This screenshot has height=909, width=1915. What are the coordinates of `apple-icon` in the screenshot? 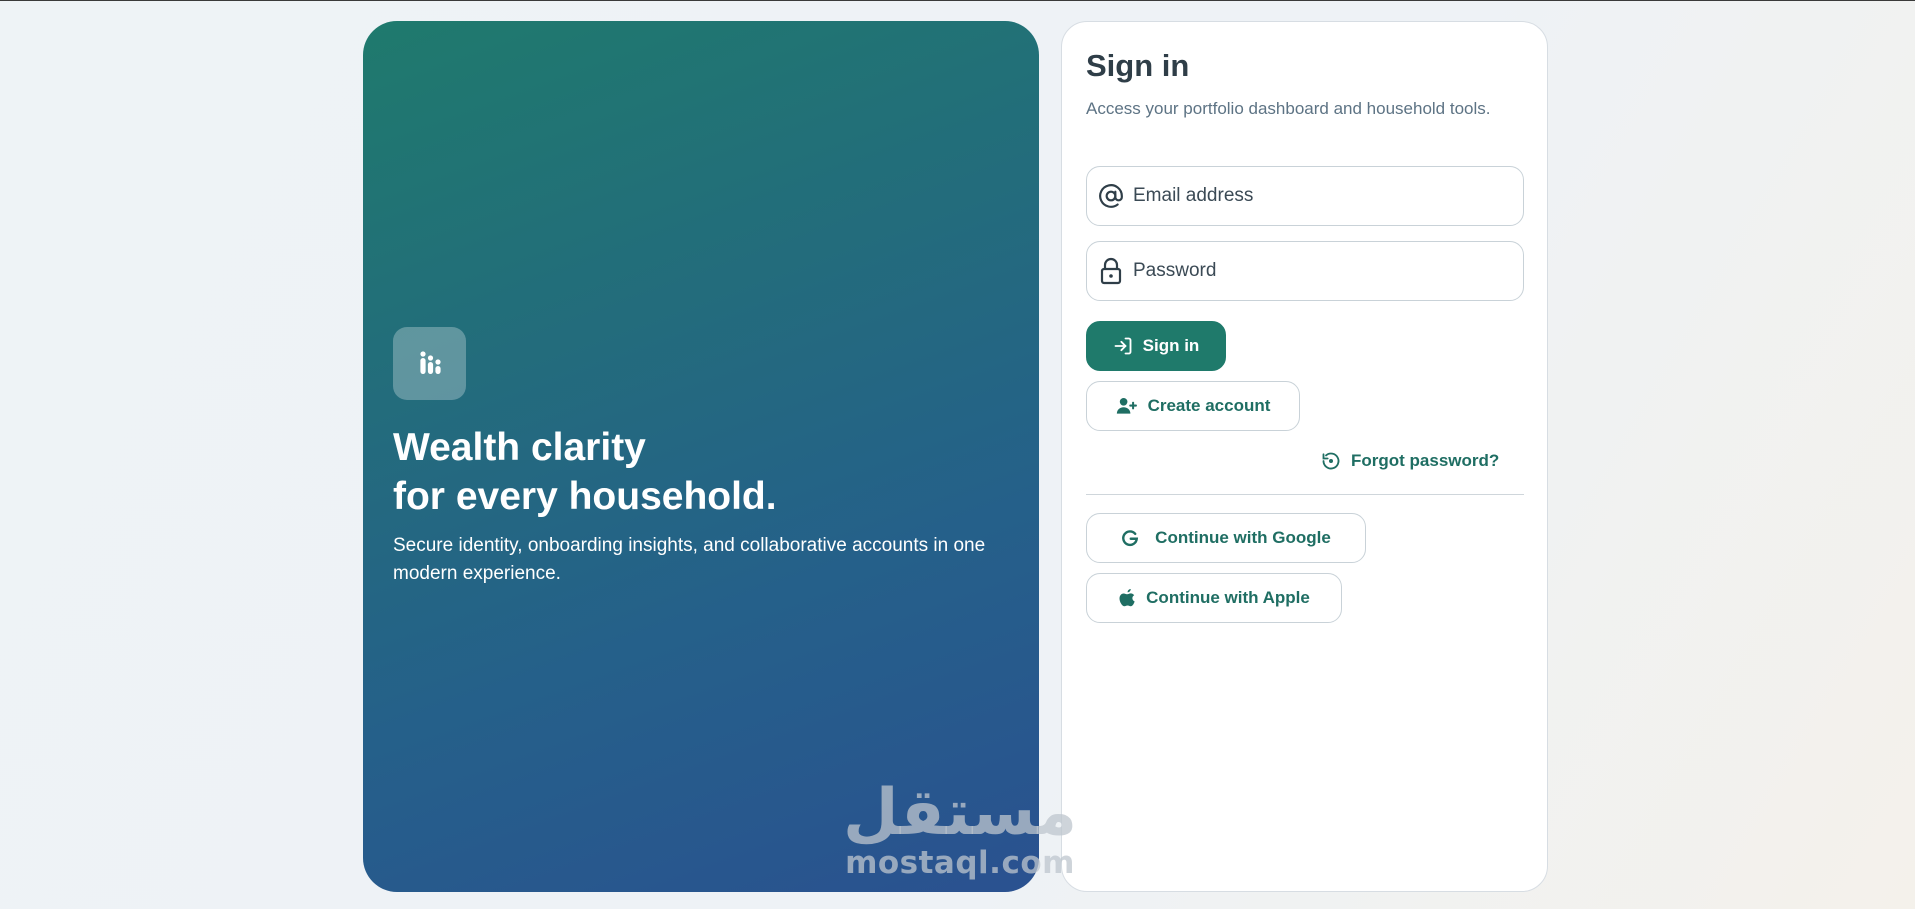 It's located at (1127, 598).